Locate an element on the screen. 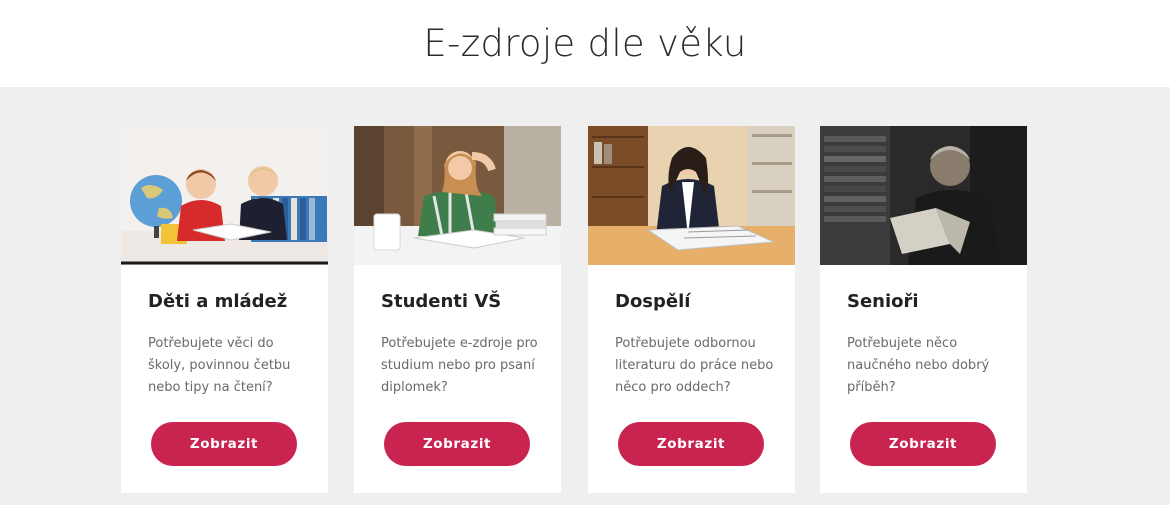 The image size is (1170, 505). show-seniors-button: Zobrazit is located at coordinates (923, 444).